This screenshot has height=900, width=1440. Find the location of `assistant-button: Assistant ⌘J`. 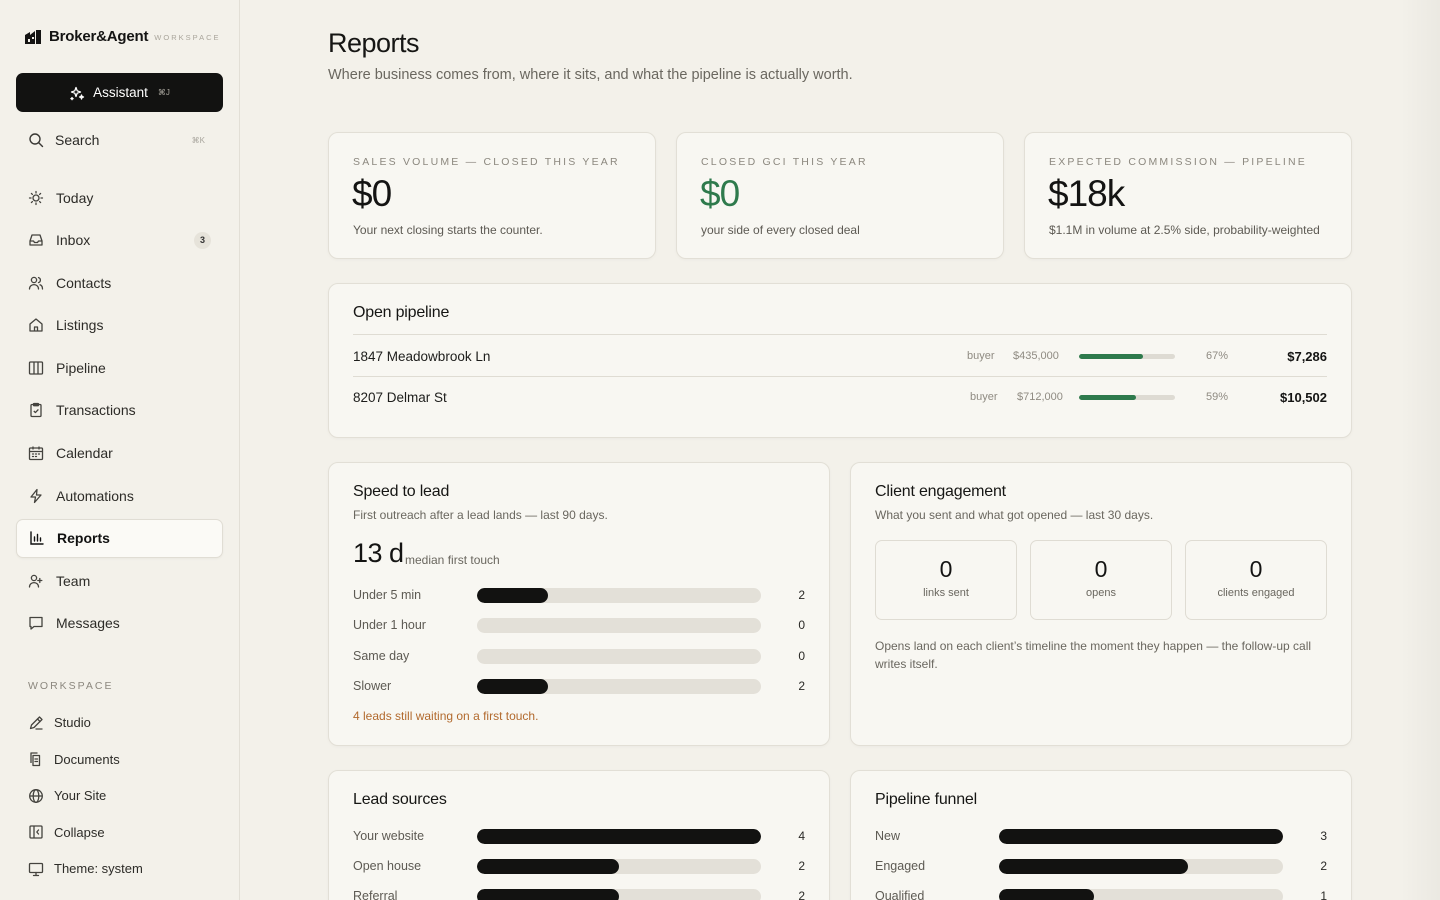

assistant-button: Assistant ⌘J is located at coordinates (119, 92).